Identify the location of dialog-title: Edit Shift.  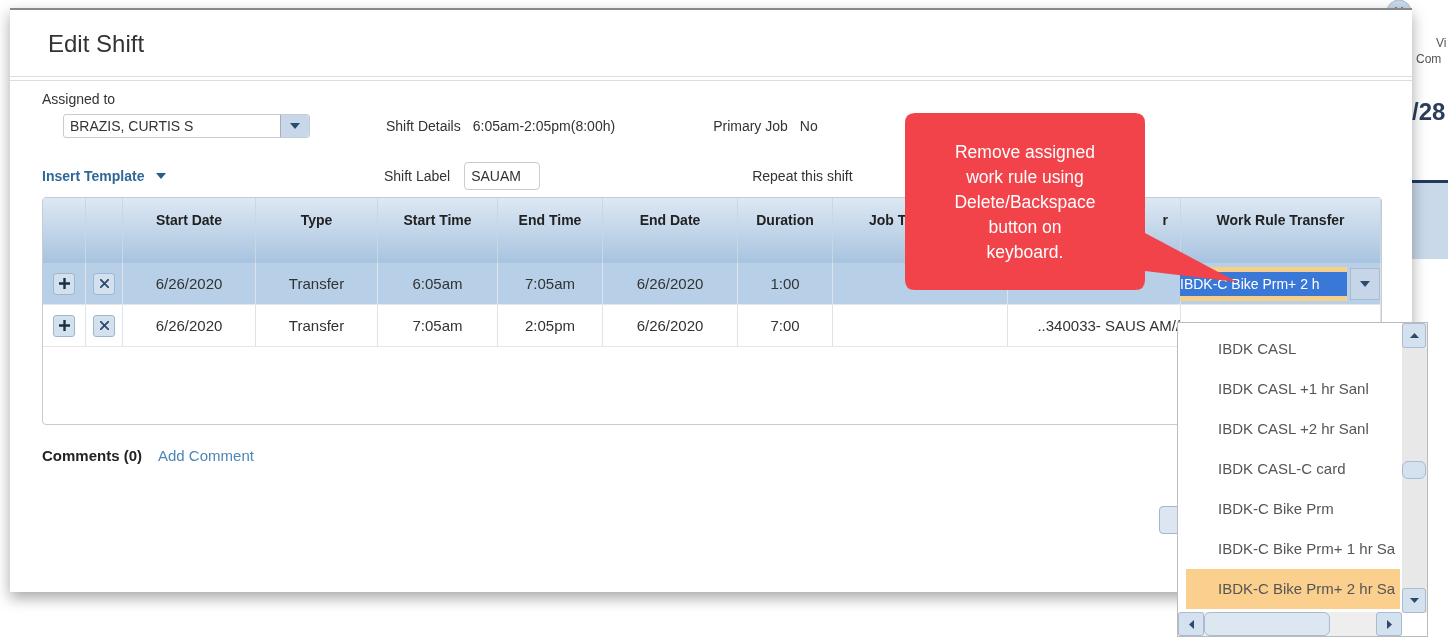
(96, 43).